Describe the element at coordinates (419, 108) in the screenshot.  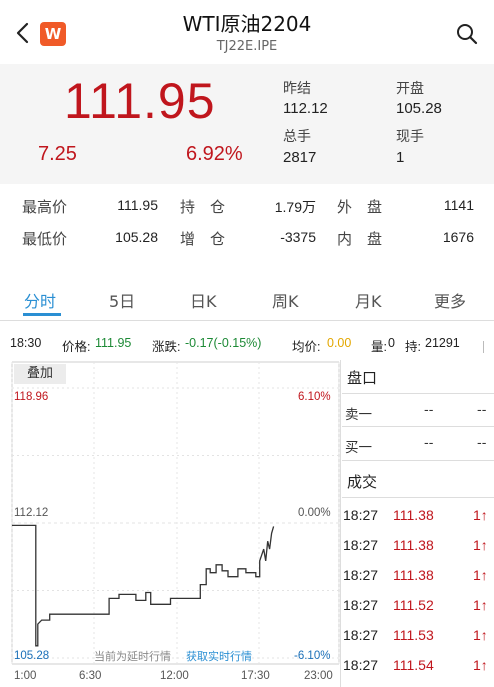
I see `open-value: 105.28` at that location.